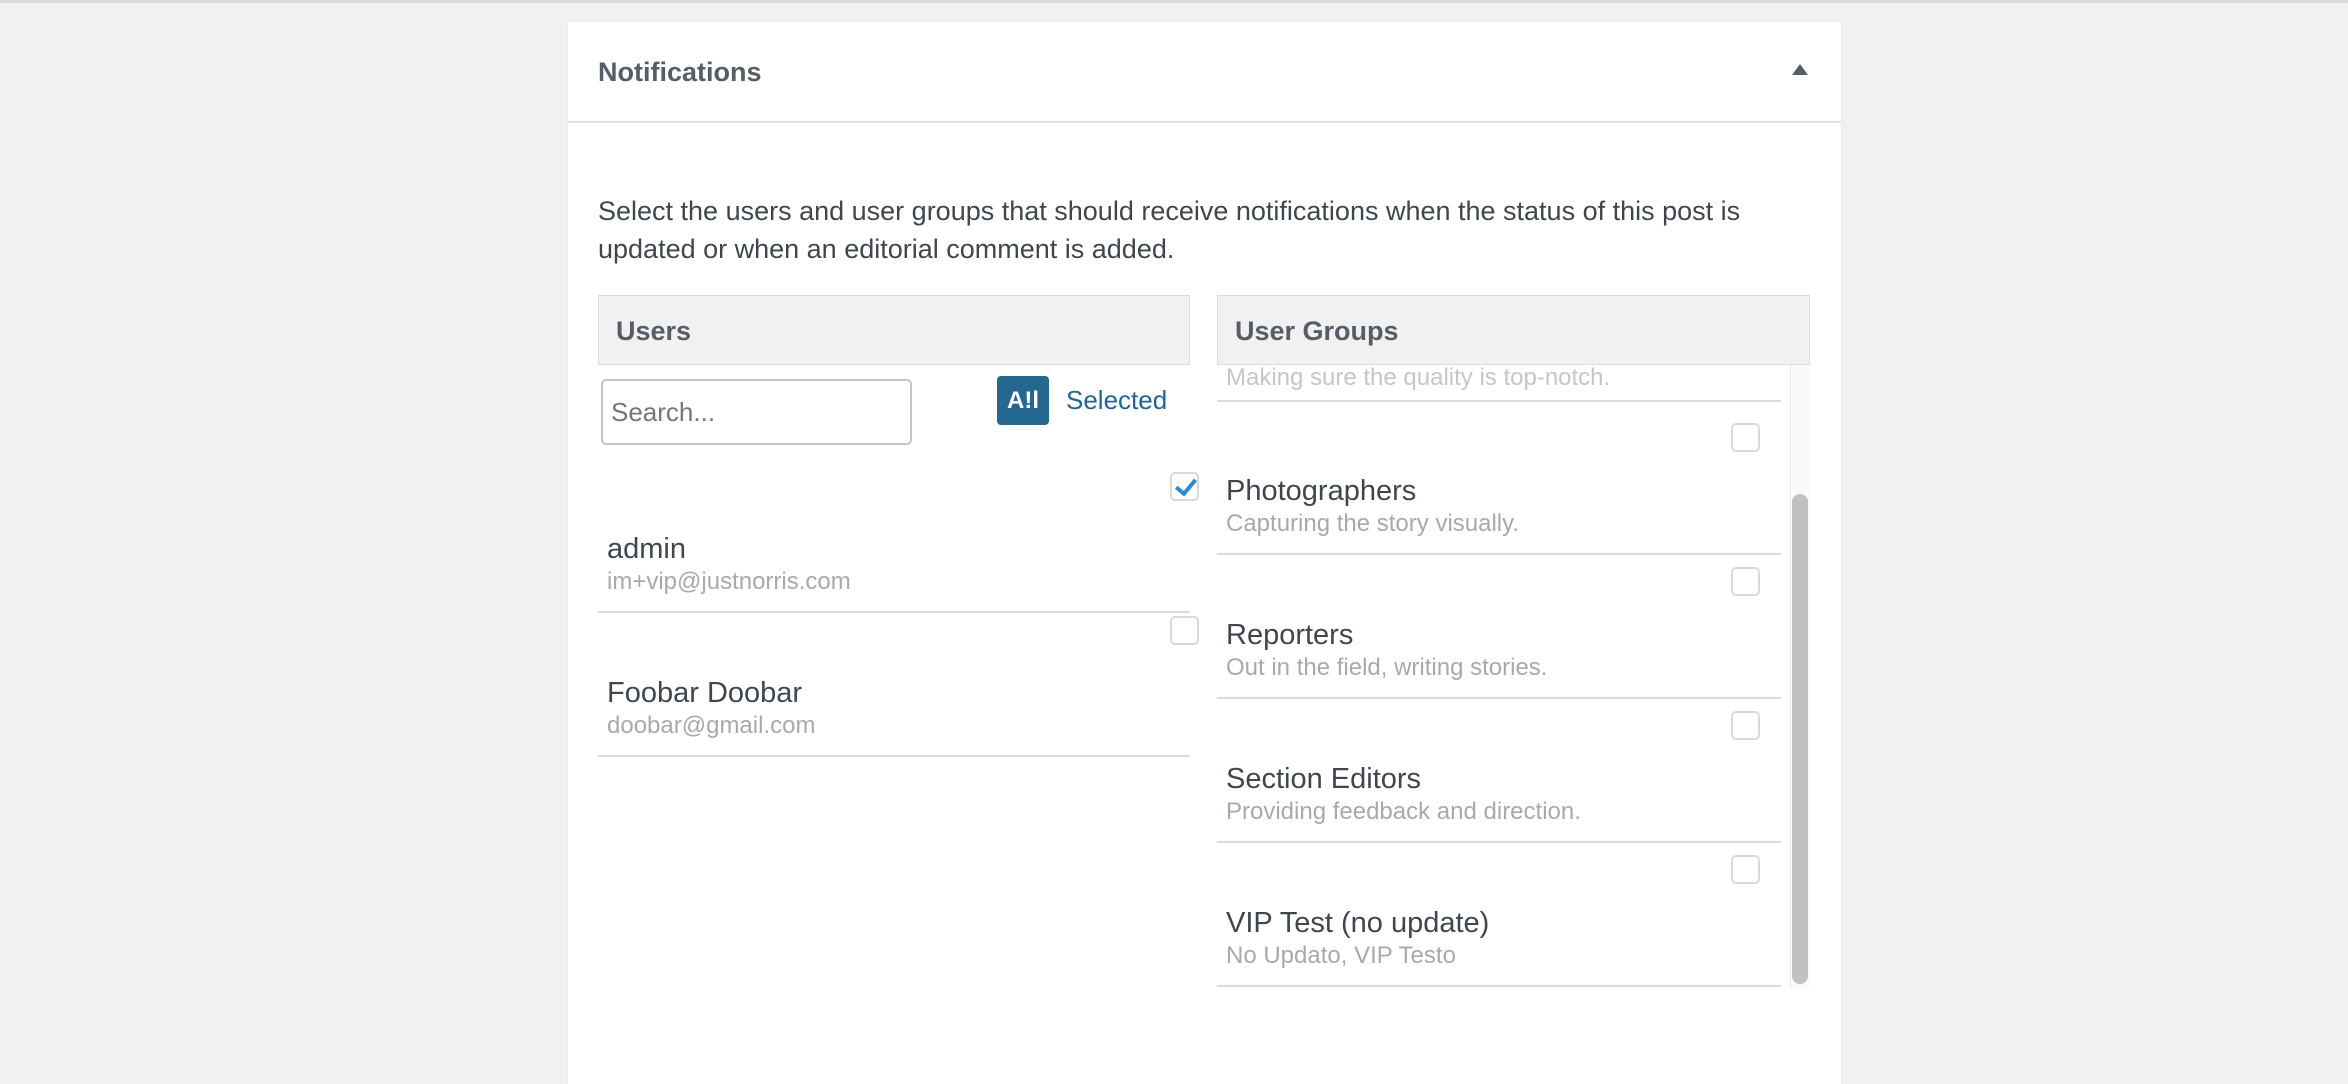 The height and width of the screenshot is (1084, 2348). I want to click on user-groups-header: User Groups, so click(1513, 330).